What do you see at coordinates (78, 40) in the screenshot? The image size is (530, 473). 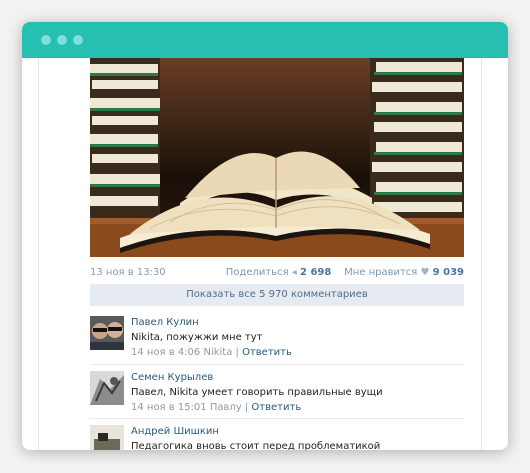 I see `window-maximize-dot` at bounding box center [78, 40].